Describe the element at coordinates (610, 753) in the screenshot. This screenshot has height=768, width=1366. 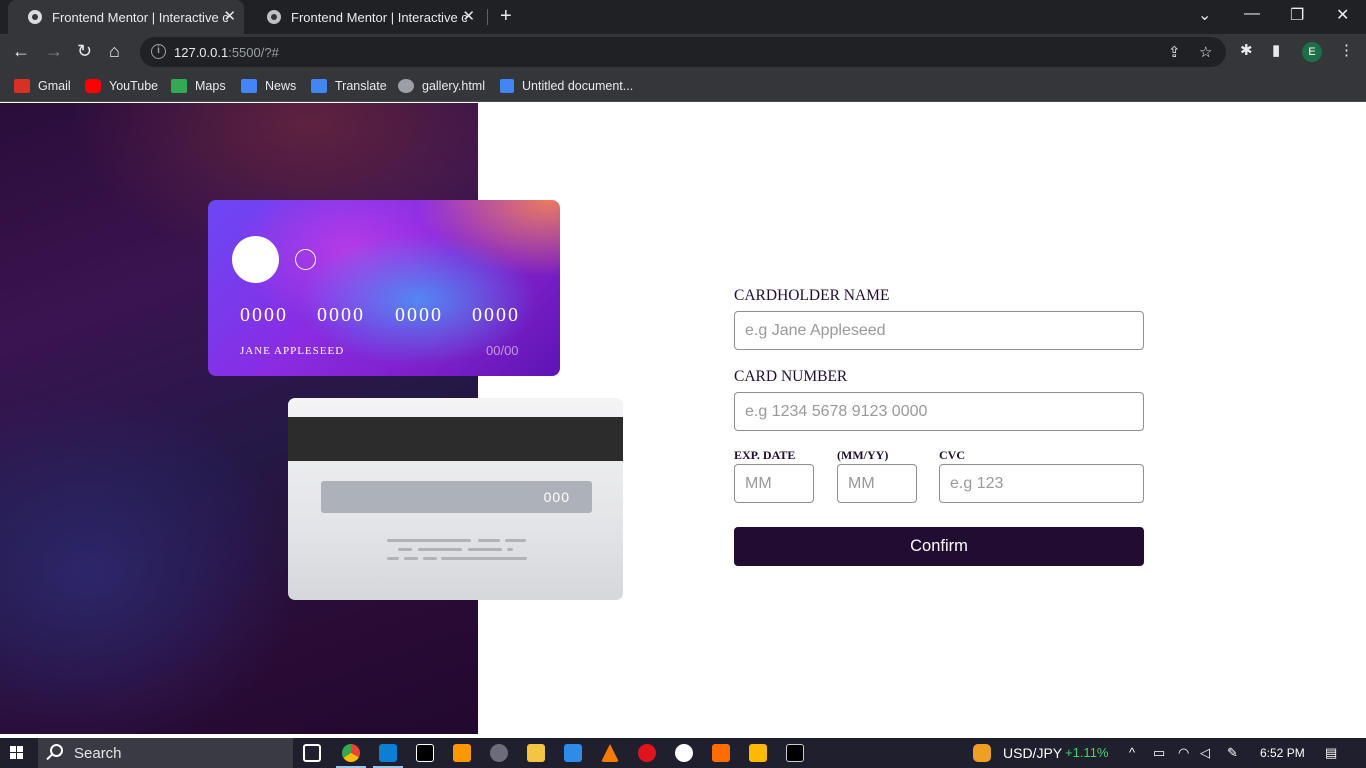
I see `vlc-icon` at that location.